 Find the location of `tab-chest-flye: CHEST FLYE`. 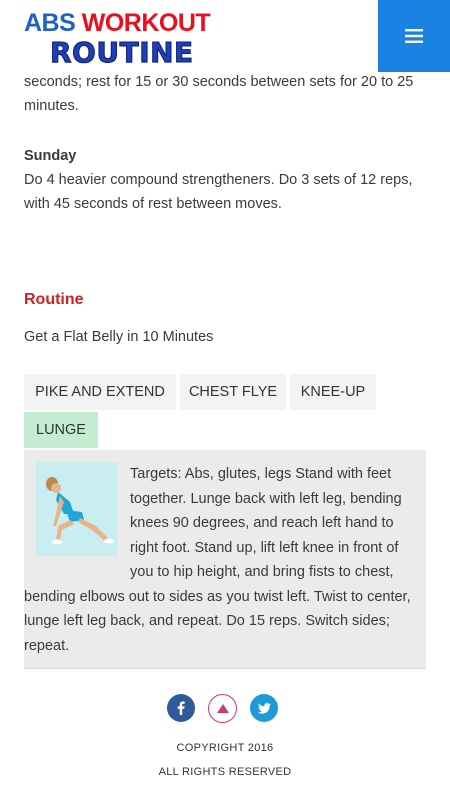

tab-chest-flye: CHEST FLYE is located at coordinates (233, 392).